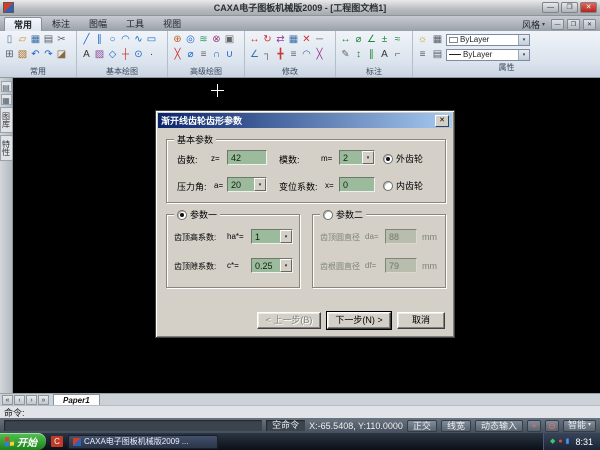  What do you see at coordinates (9, 54) in the screenshot?
I see `copy-icon: ⊞` at bounding box center [9, 54].